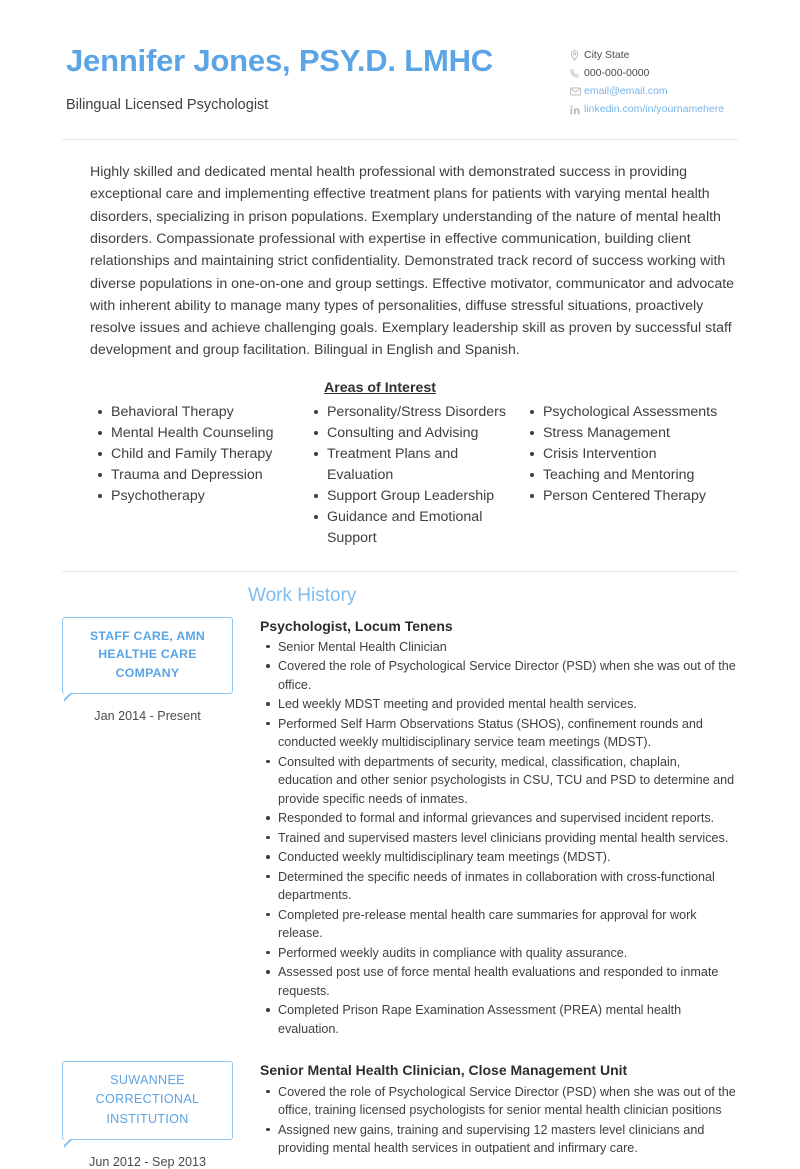 The height and width of the screenshot is (1169, 800). What do you see at coordinates (417, 433) in the screenshot?
I see `list-item: Consulting and Advising` at bounding box center [417, 433].